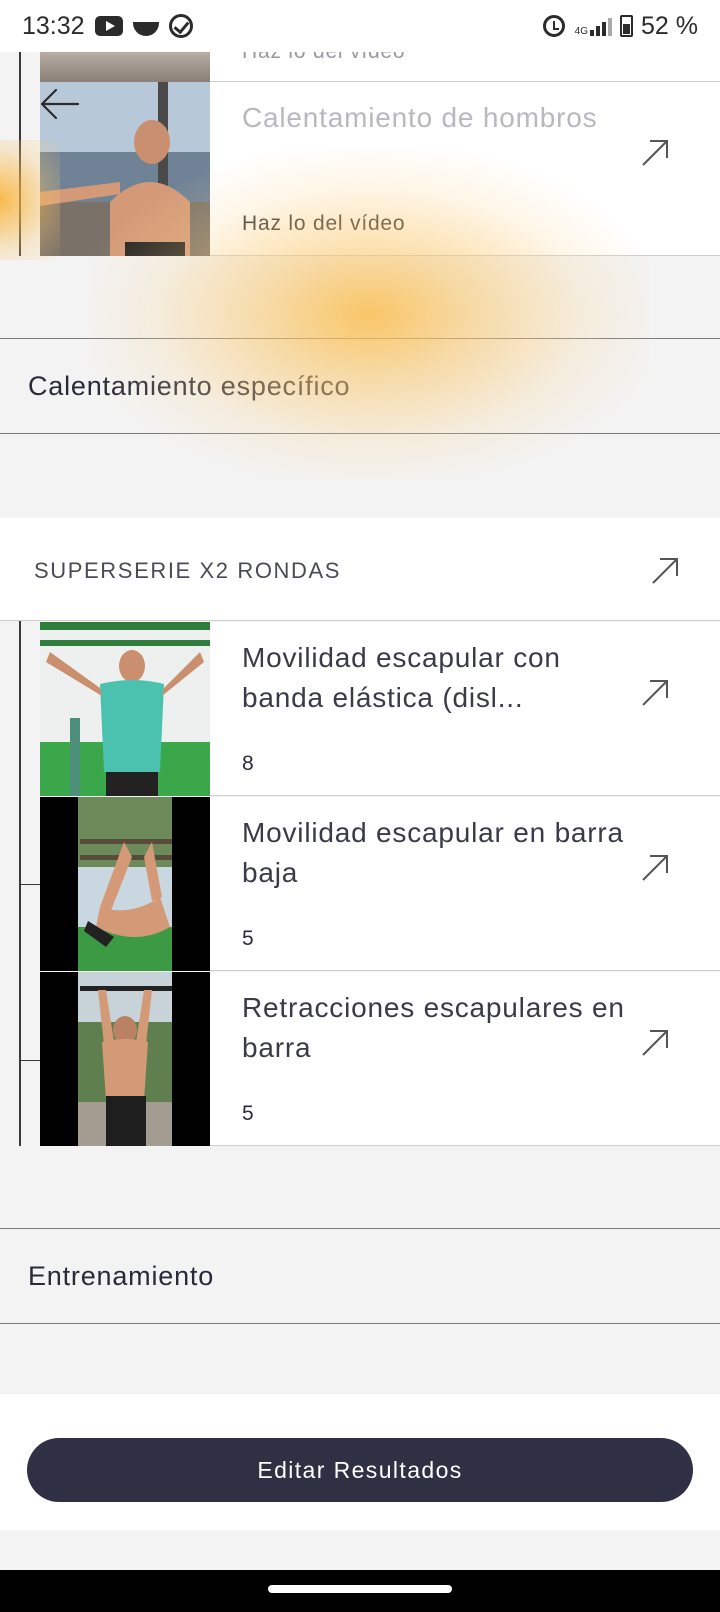 The width and height of the screenshot is (720, 1612). I want to click on check-circle-icon, so click(180, 26).